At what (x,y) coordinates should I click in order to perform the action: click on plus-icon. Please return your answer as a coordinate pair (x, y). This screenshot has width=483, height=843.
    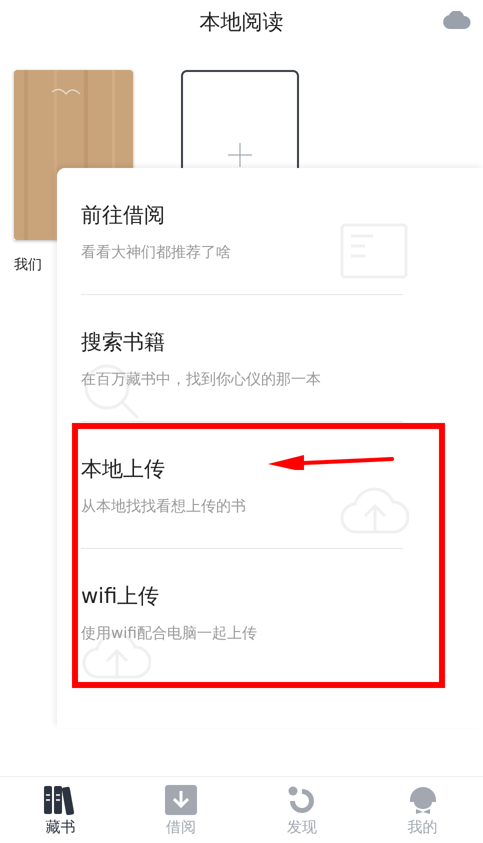
    Looking at the image, I should click on (240, 155).